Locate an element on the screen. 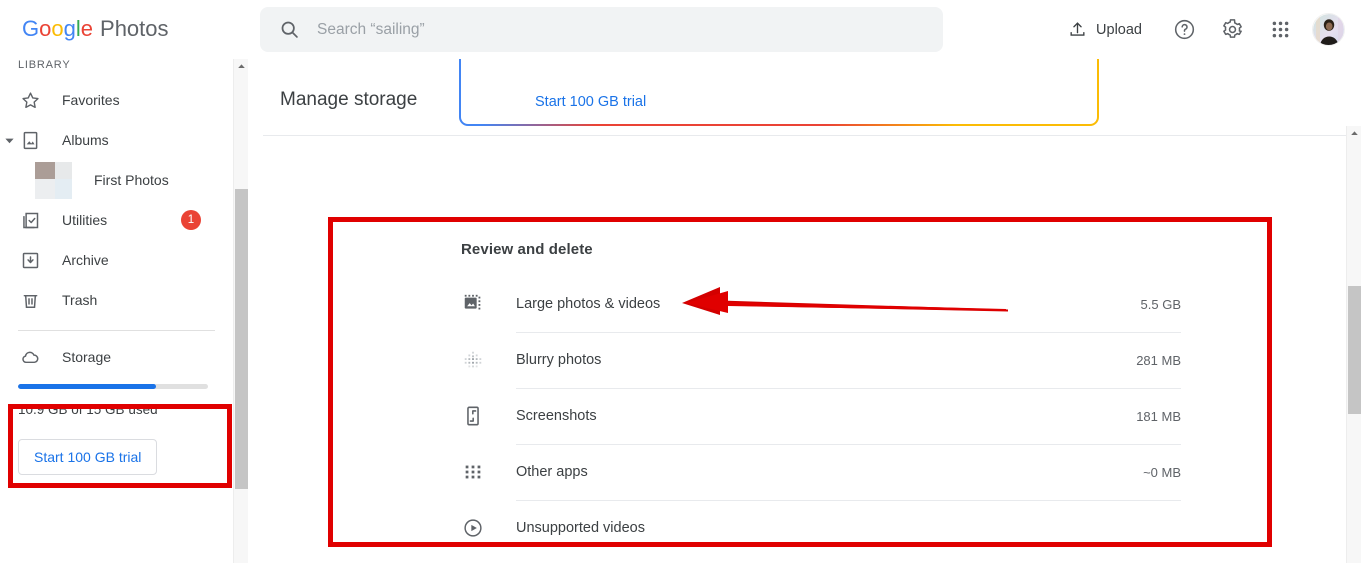 The height and width of the screenshot is (563, 1361). sidebar-item-trash: Trash is located at coordinates (116, 300).